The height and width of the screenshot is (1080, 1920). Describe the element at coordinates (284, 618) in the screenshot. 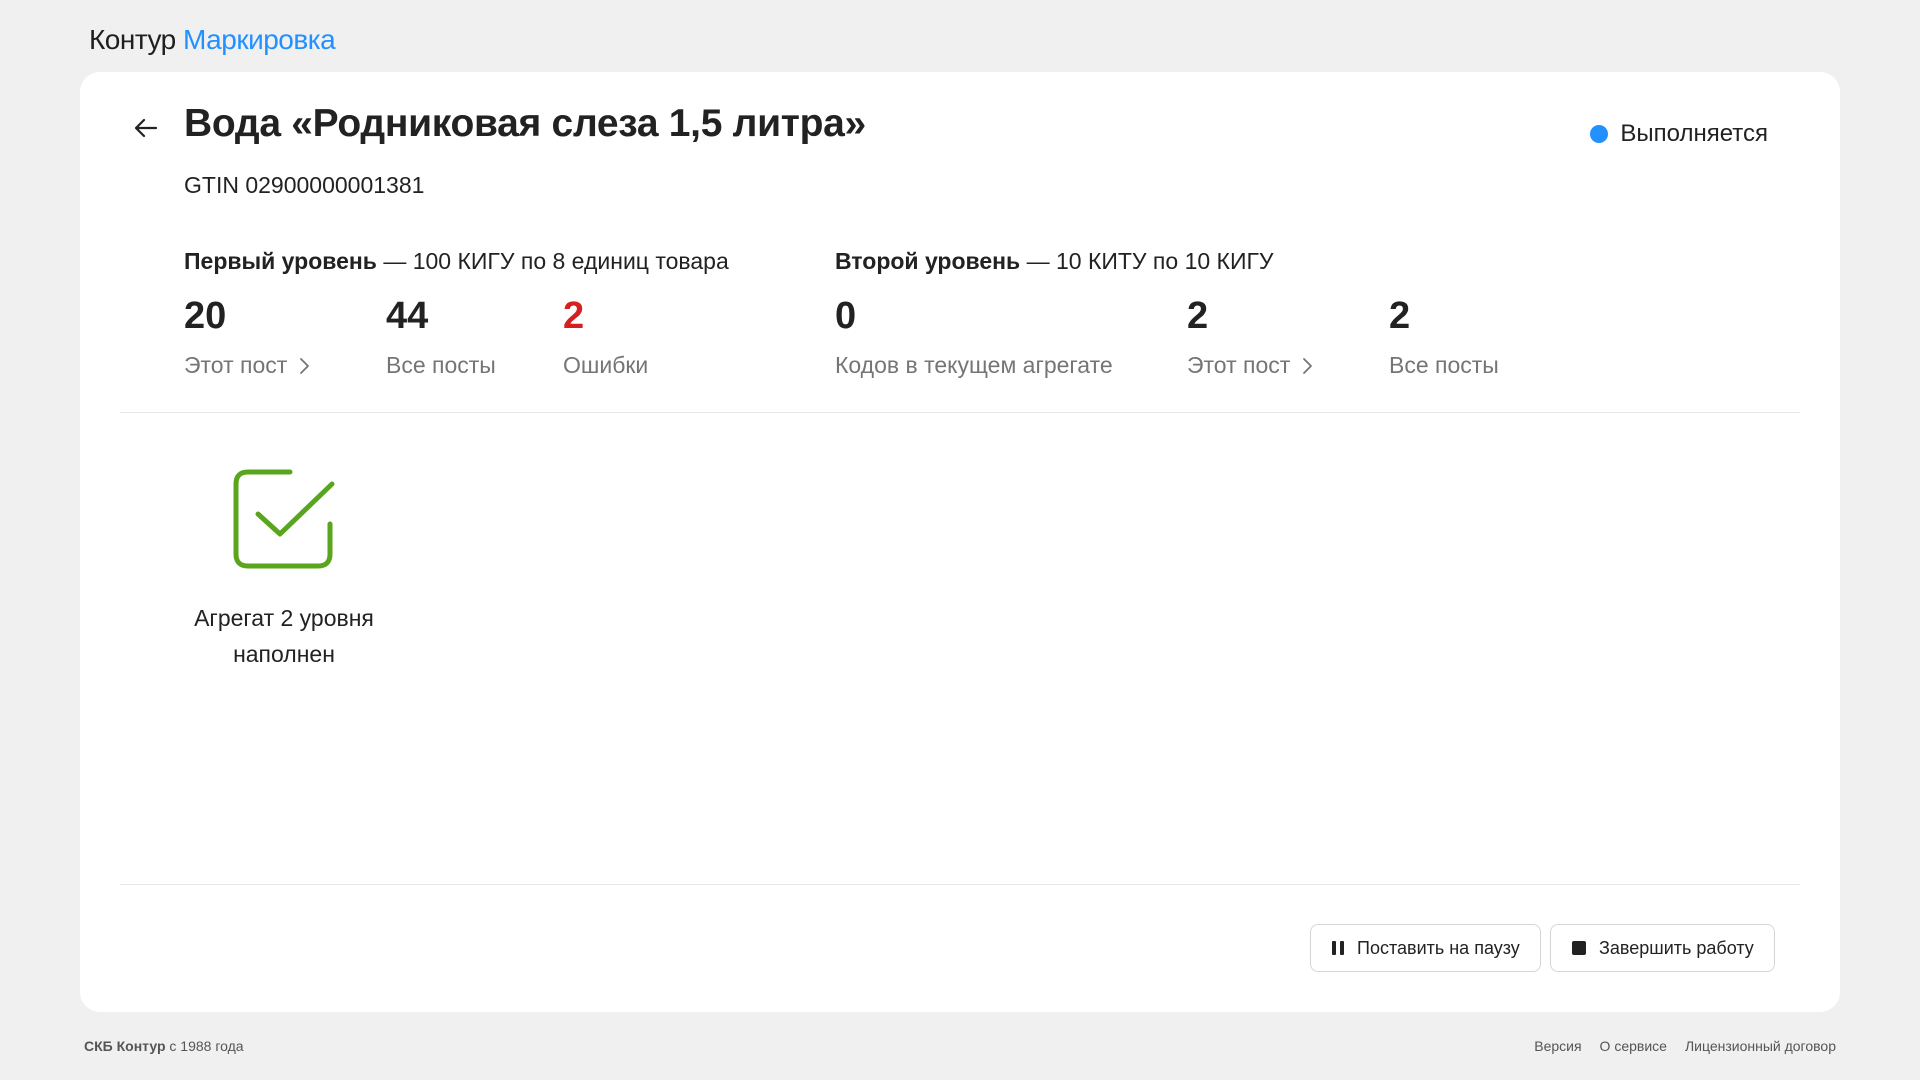

I see `aggregate-status-line1: Агрегат 2 уровня` at that location.